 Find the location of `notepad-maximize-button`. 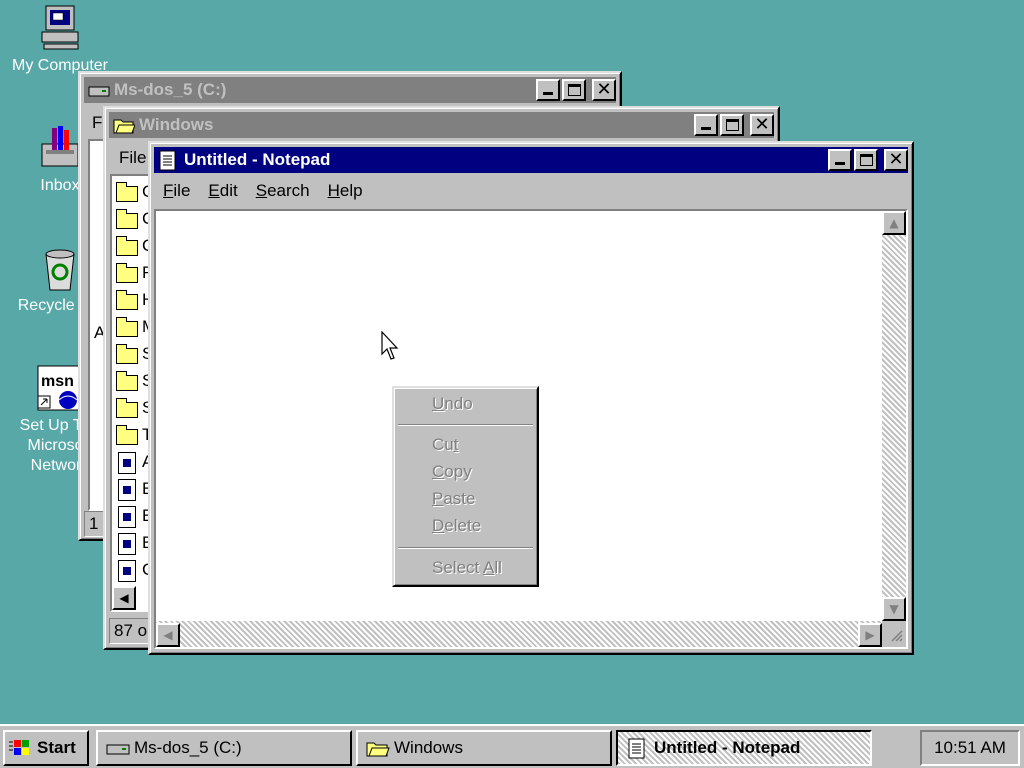

notepad-maximize-button is located at coordinates (866, 160).